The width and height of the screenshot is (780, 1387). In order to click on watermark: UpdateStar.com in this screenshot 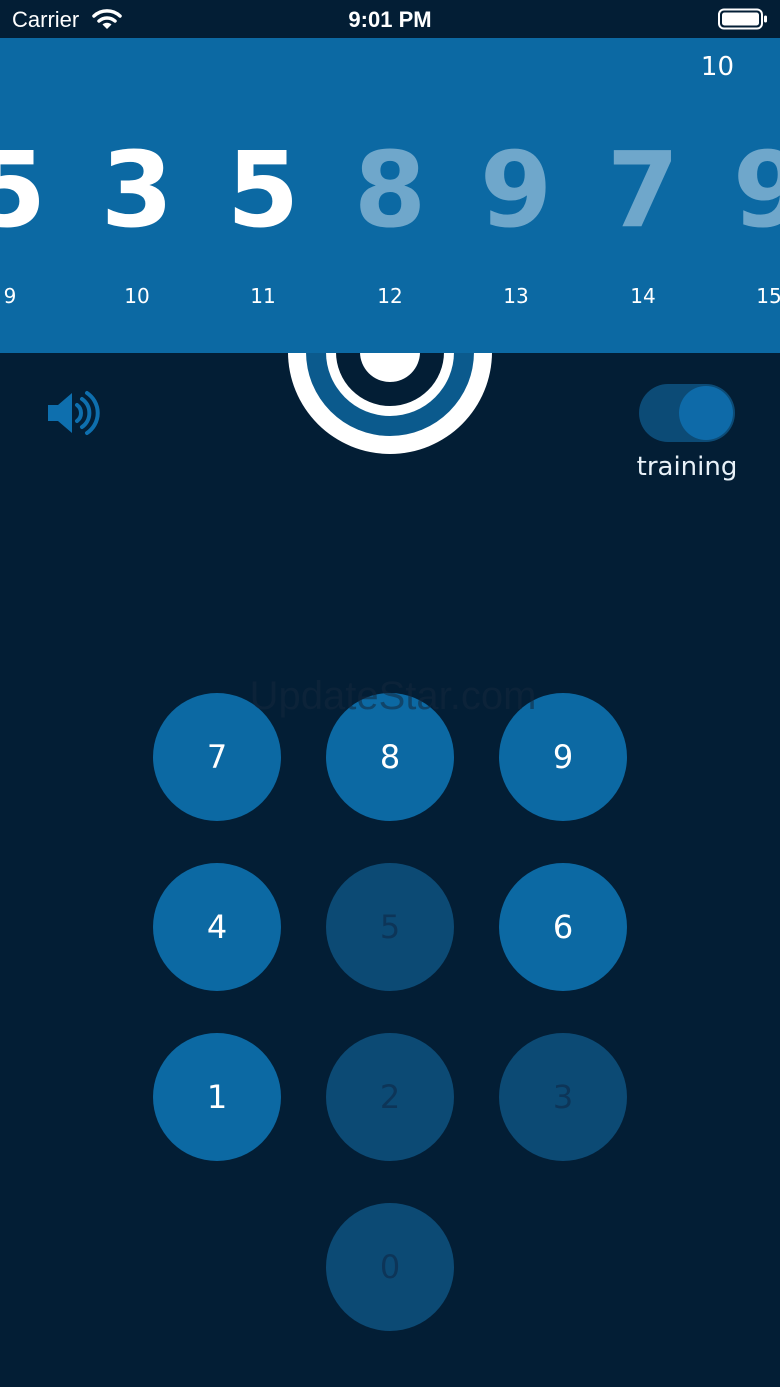, I will do `click(393, 696)`.